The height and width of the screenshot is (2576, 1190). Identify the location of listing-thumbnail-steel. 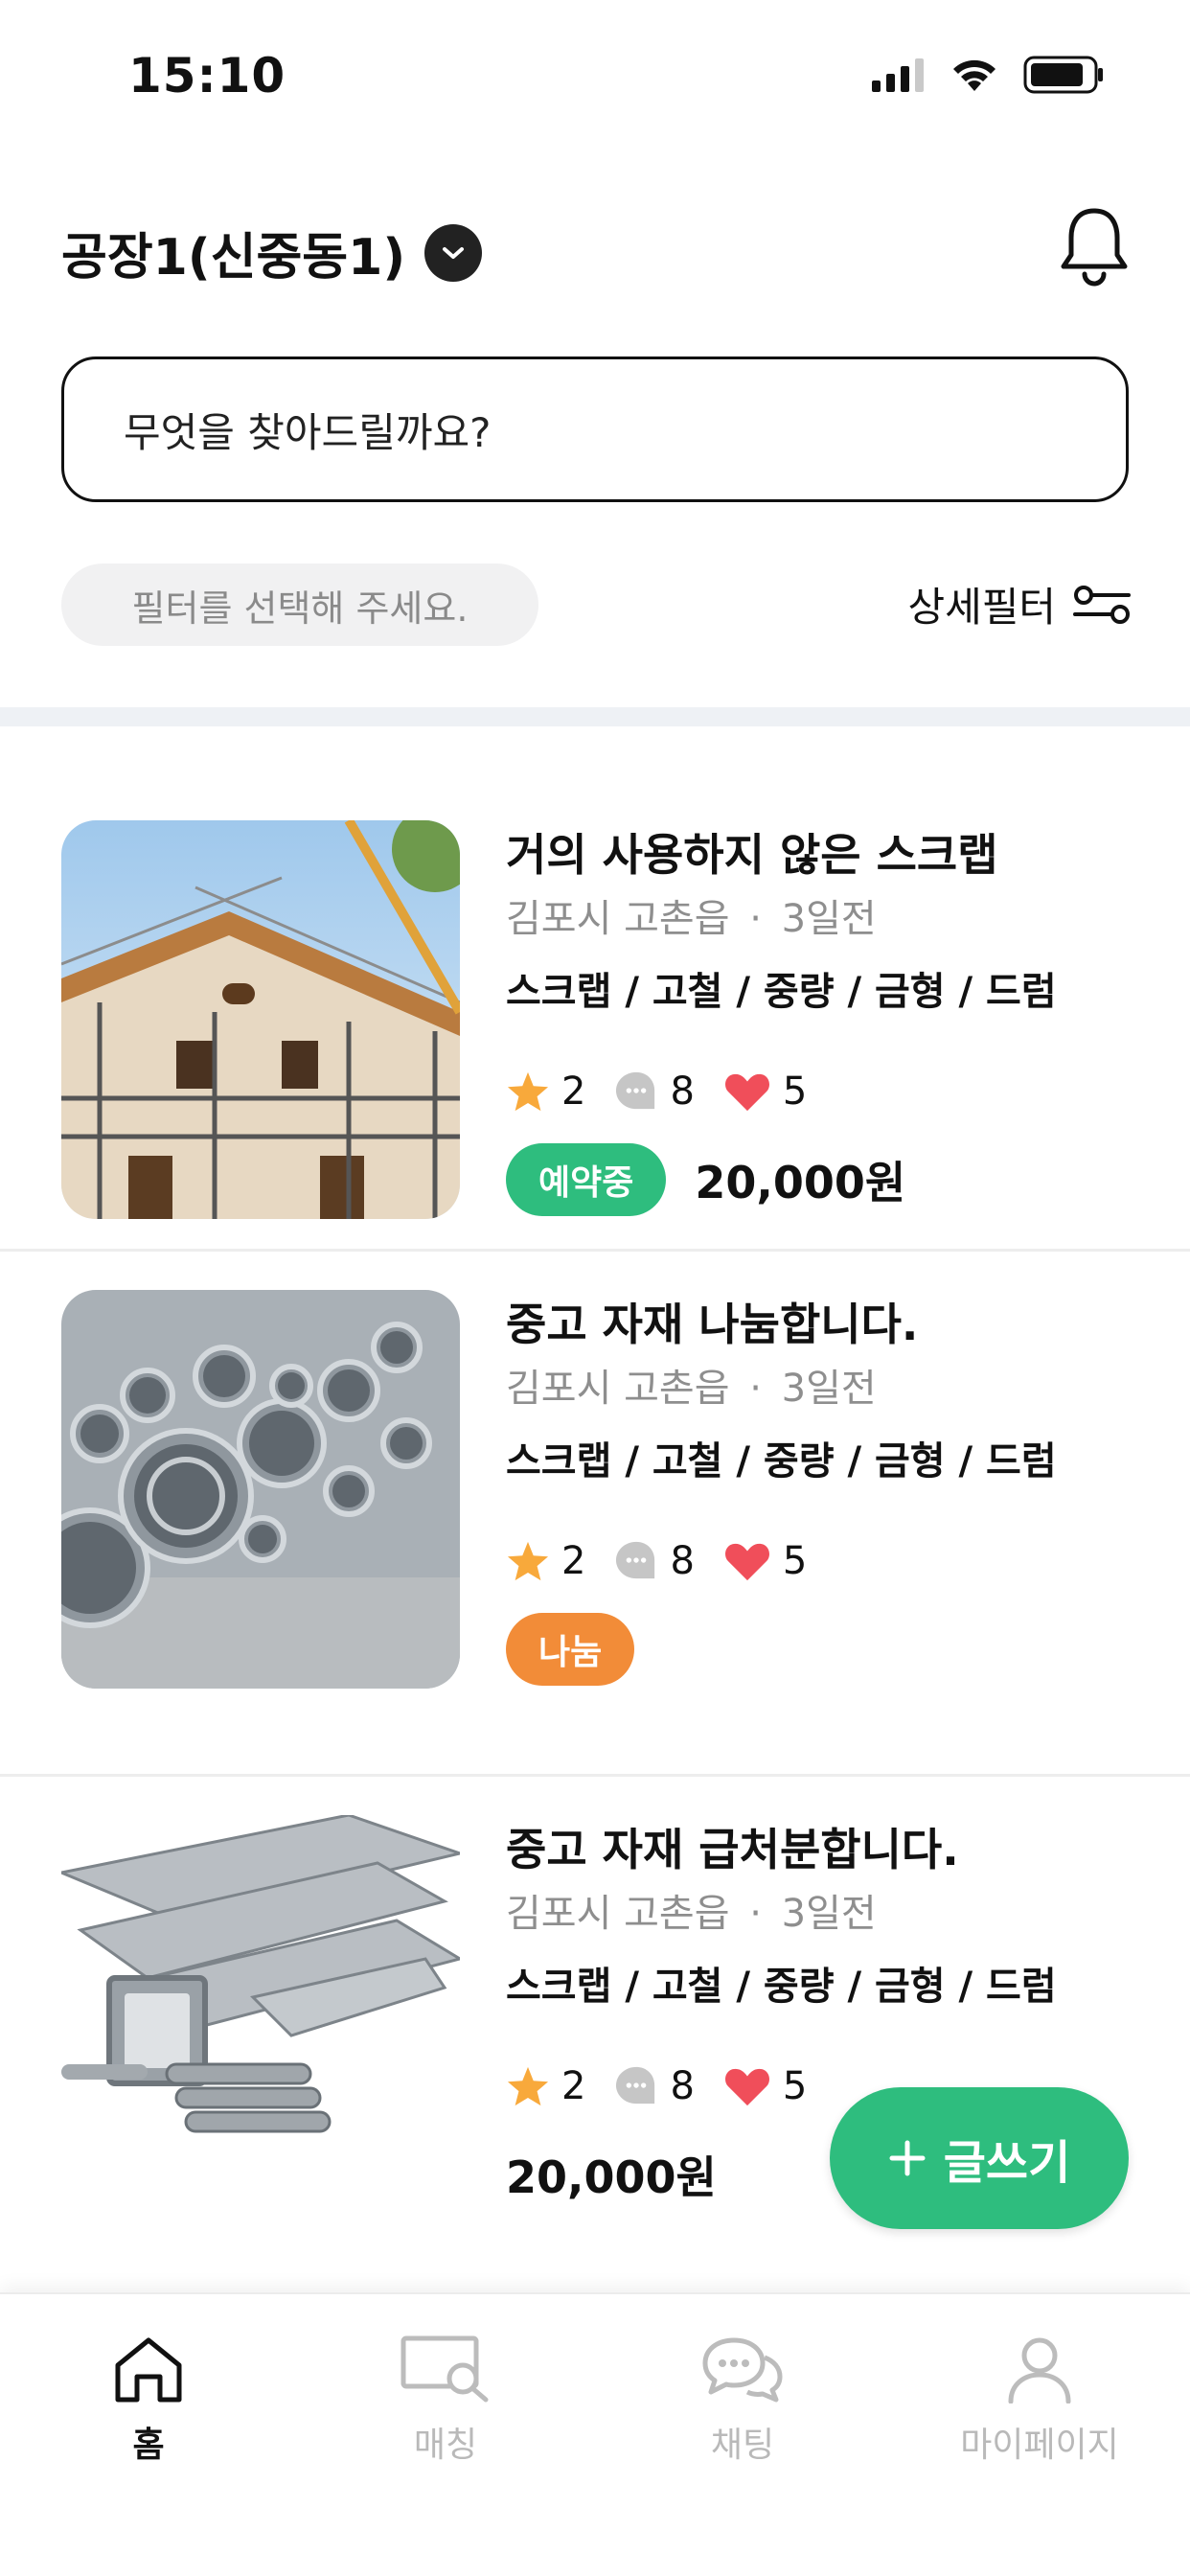
(261, 2014).